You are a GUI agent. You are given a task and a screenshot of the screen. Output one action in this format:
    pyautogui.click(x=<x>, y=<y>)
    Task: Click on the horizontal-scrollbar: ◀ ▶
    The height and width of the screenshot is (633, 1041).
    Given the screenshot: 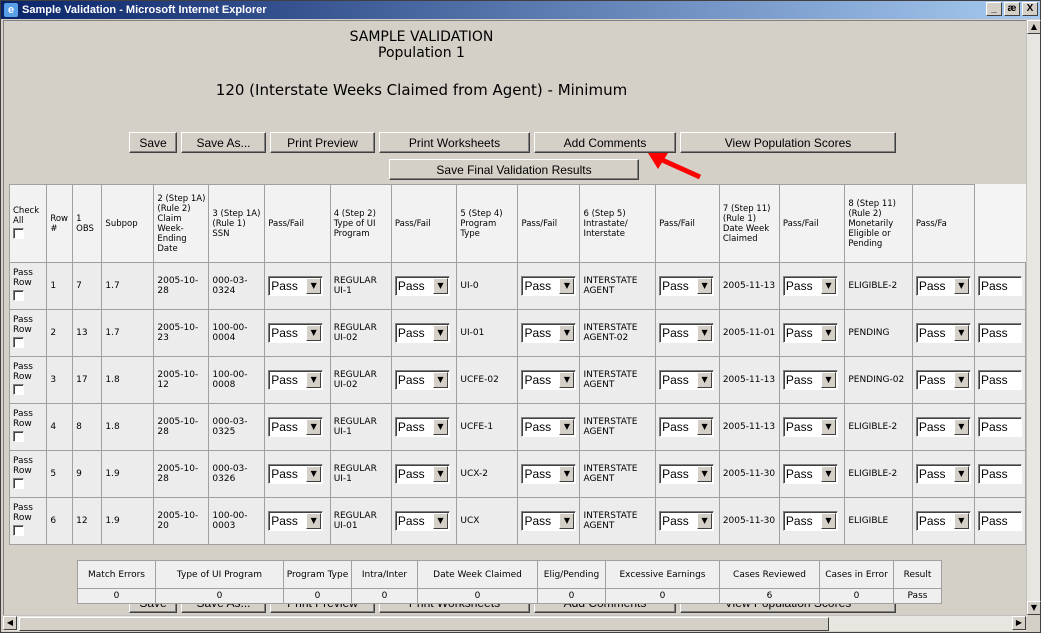 What is the action you would take?
    pyautogui.click(x=514, y=623)
    